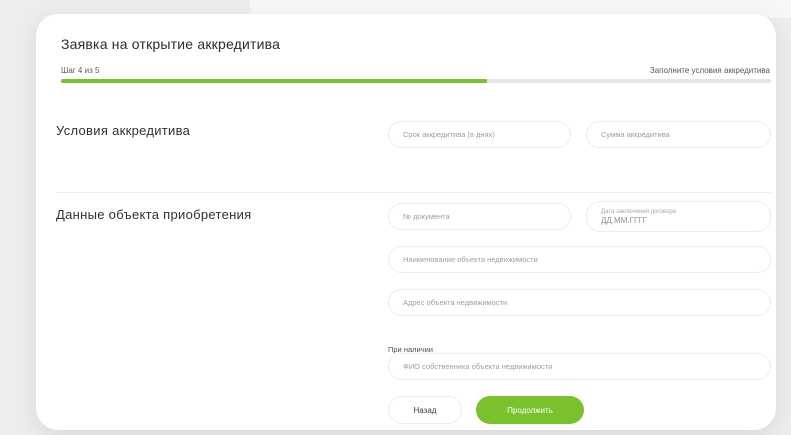 The width and height of the screenshot is (791, 435). I want to click on section-divider, so click(413, 192).